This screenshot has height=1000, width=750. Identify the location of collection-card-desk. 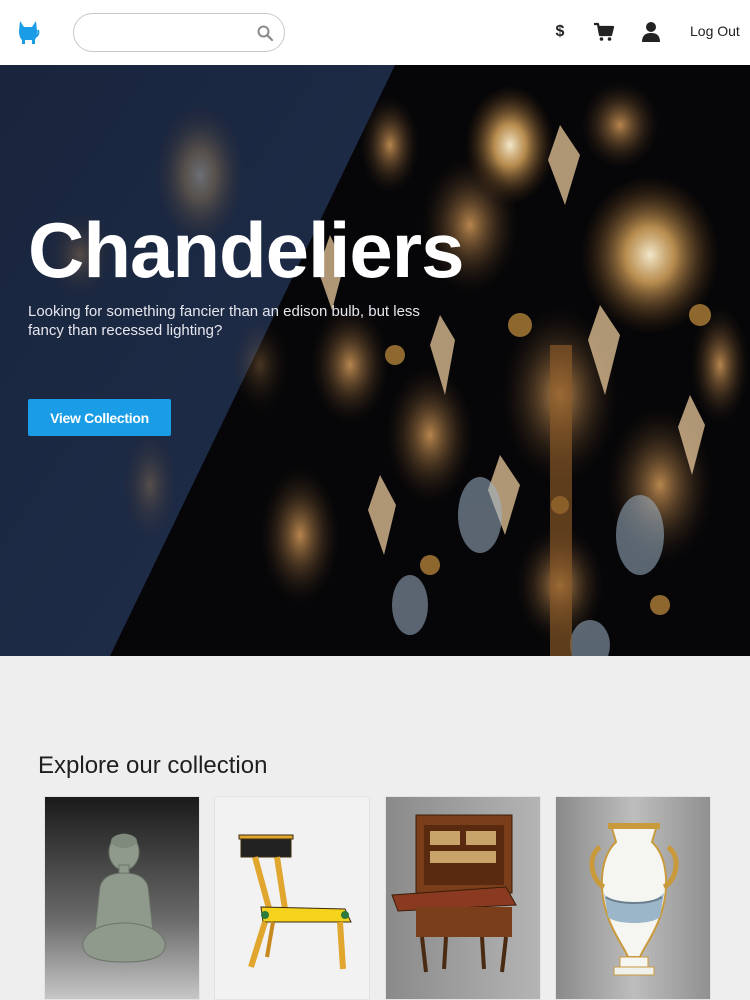
(463, 898).